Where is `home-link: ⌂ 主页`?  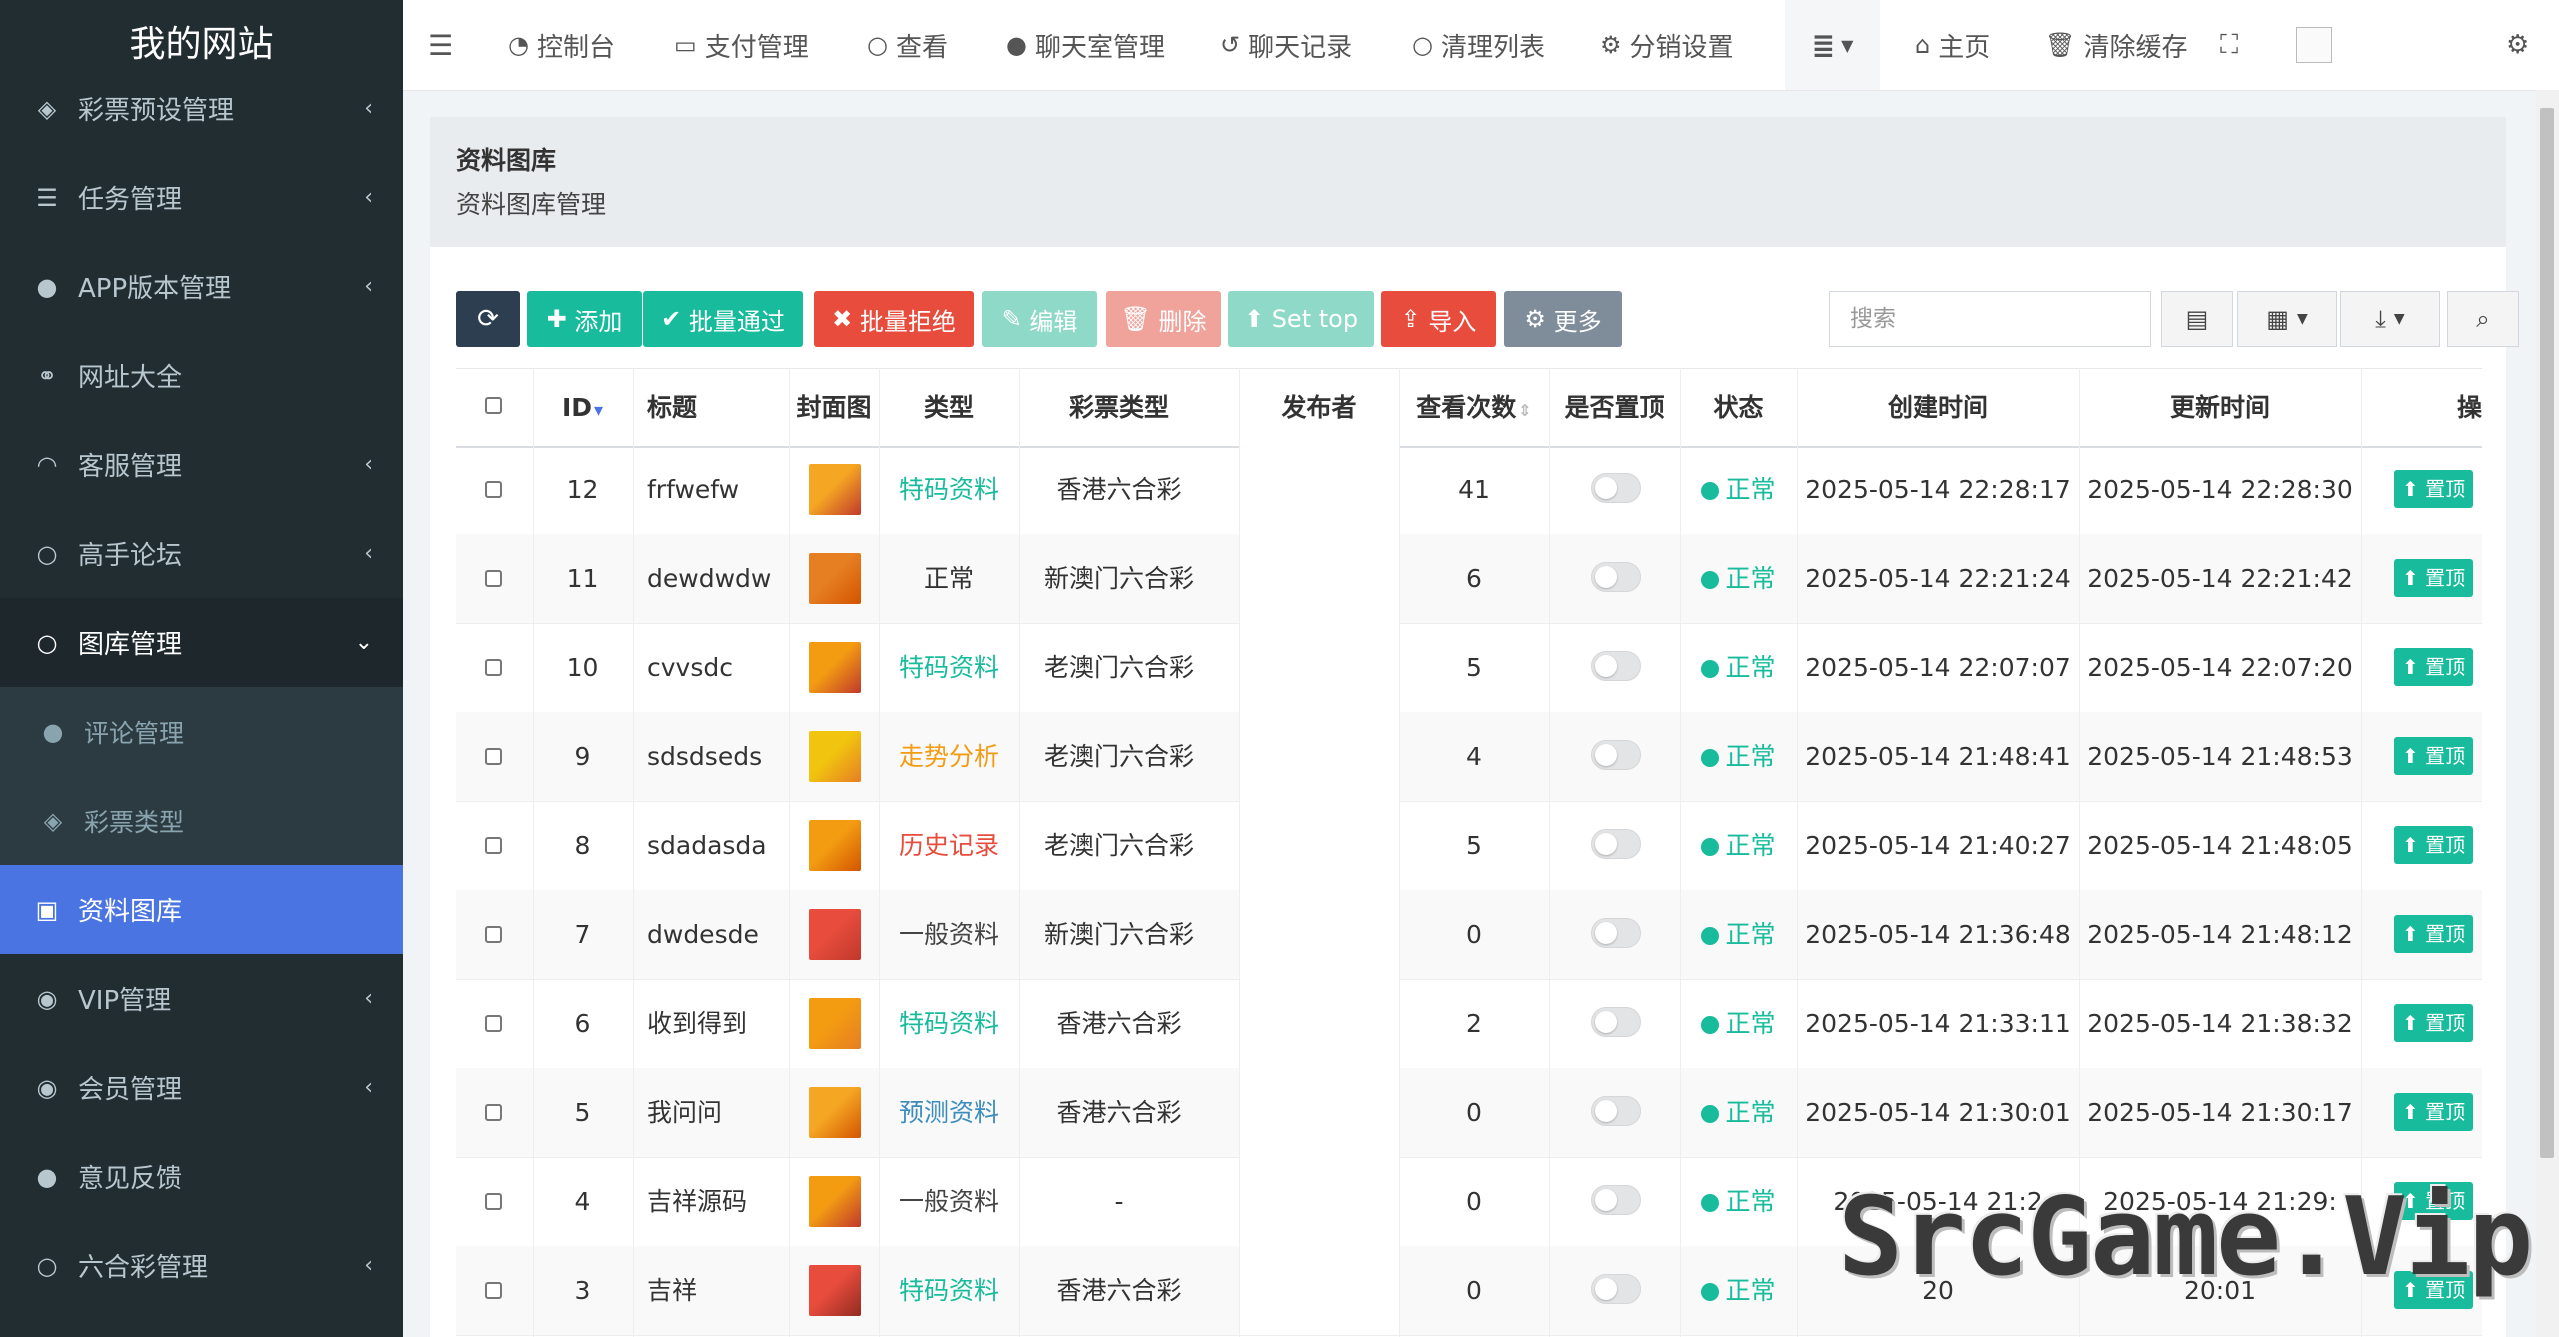
home-link: ⌂ 主页 is located at coordinates (1952, 45).